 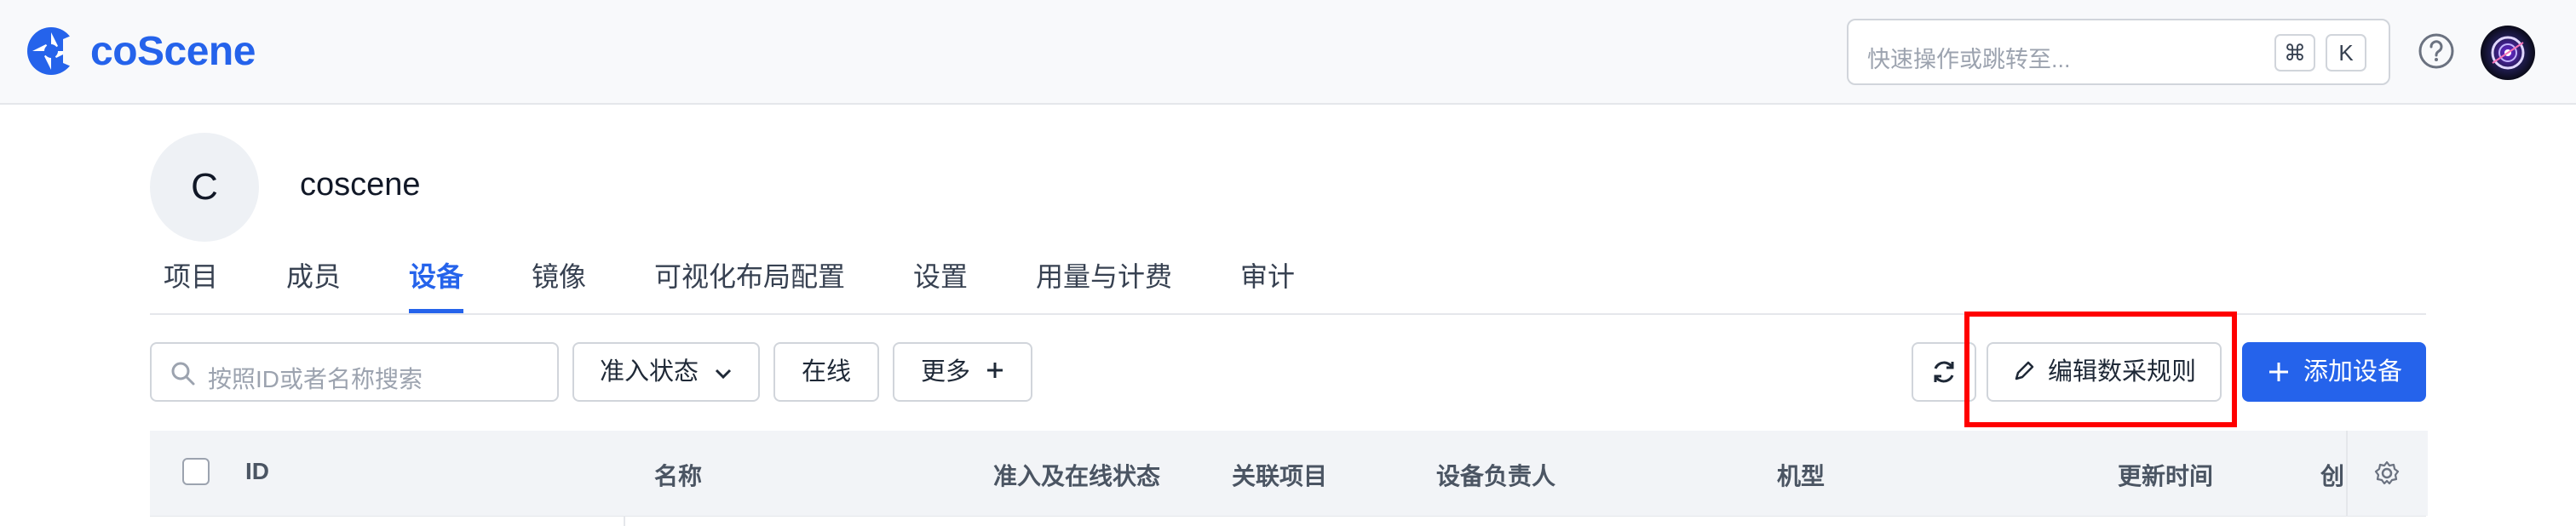 I want to click on avatar-icon, so click(x=2508, y=53).